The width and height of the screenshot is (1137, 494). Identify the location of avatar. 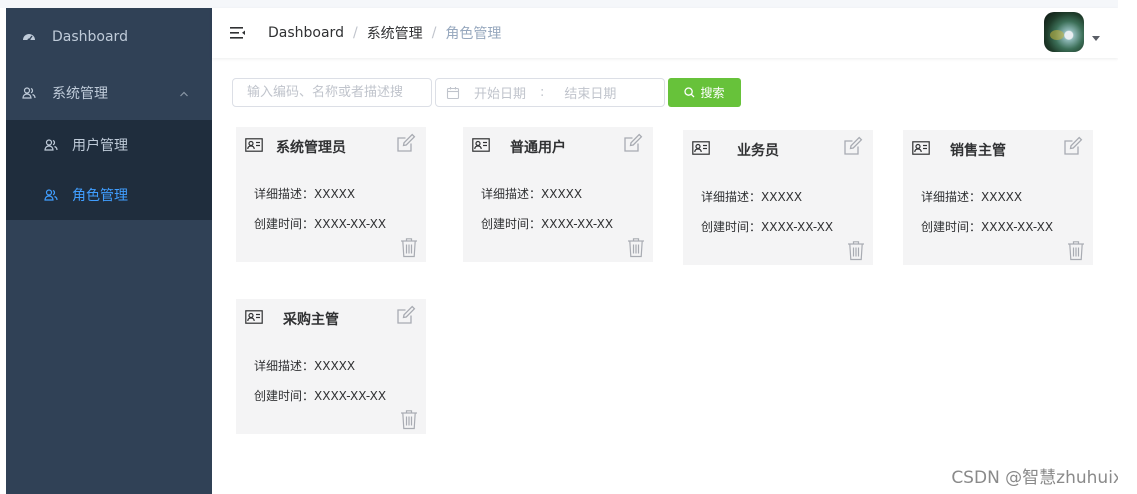
(1064, 32).